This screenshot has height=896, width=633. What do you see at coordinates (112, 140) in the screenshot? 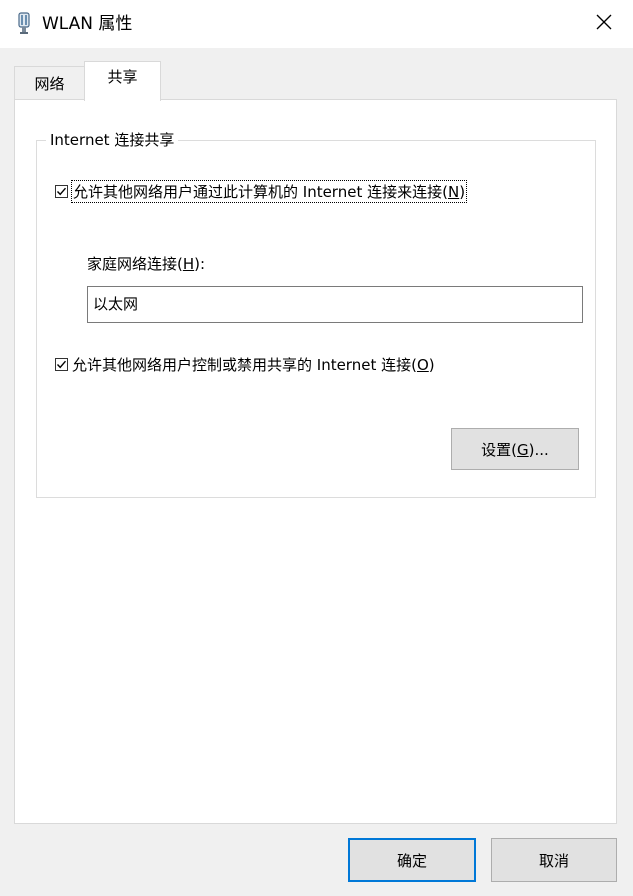
I see `group-title: Internet 连接共享` at bounding box center [112, 140].